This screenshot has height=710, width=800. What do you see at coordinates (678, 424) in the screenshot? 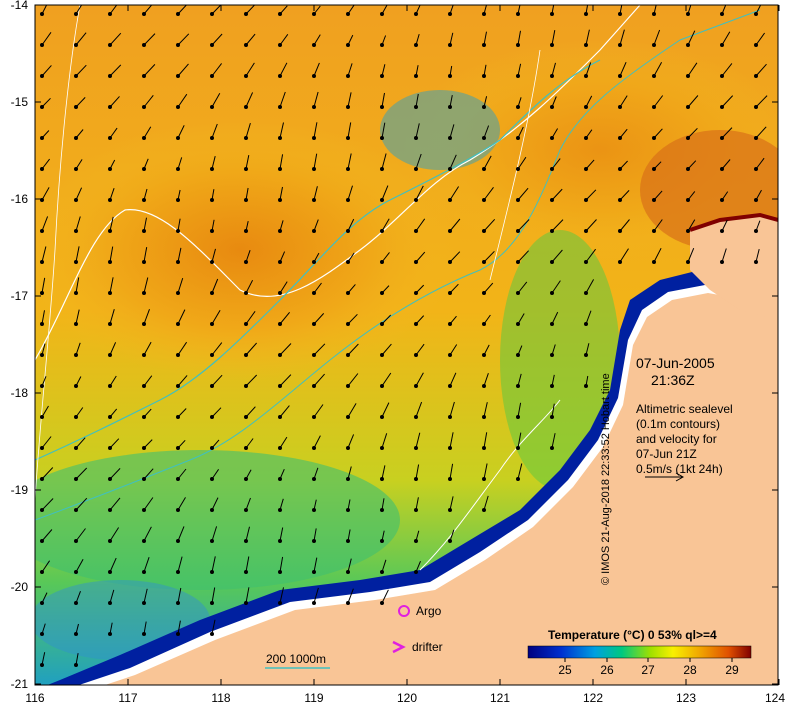
I see `annotation-line: (0.1m contours)` at bounding box center [678, 424].